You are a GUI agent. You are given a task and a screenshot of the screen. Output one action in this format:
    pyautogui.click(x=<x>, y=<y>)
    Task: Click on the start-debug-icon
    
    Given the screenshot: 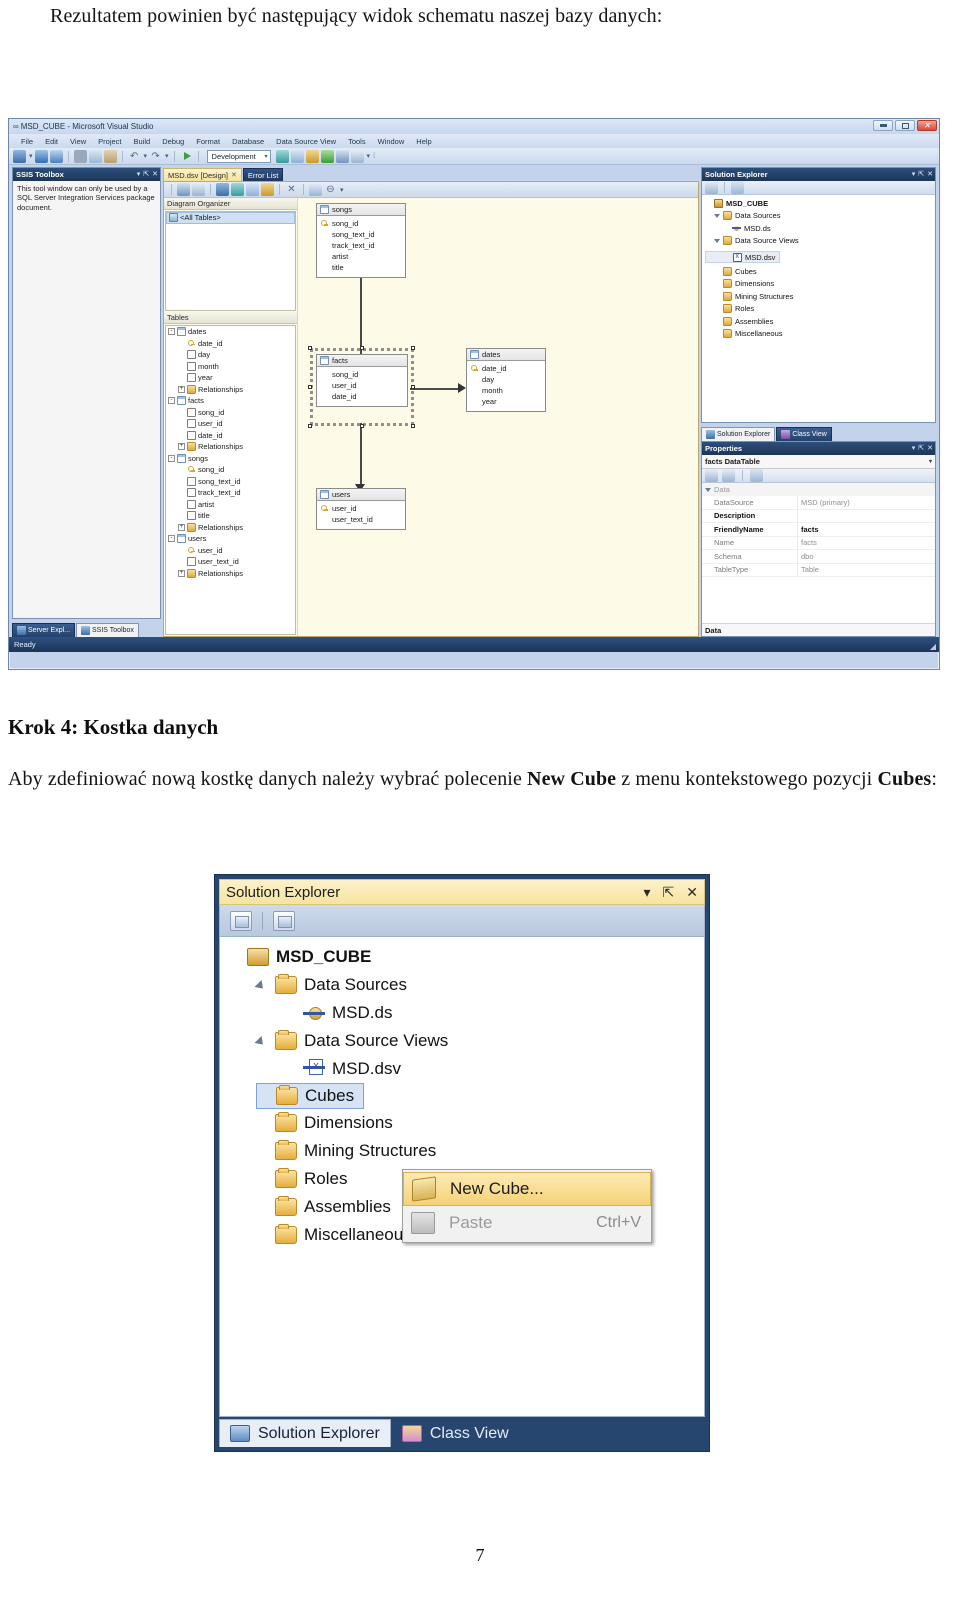 What is the action you would take?
    pyautogui.click(x=186, y=156)
    